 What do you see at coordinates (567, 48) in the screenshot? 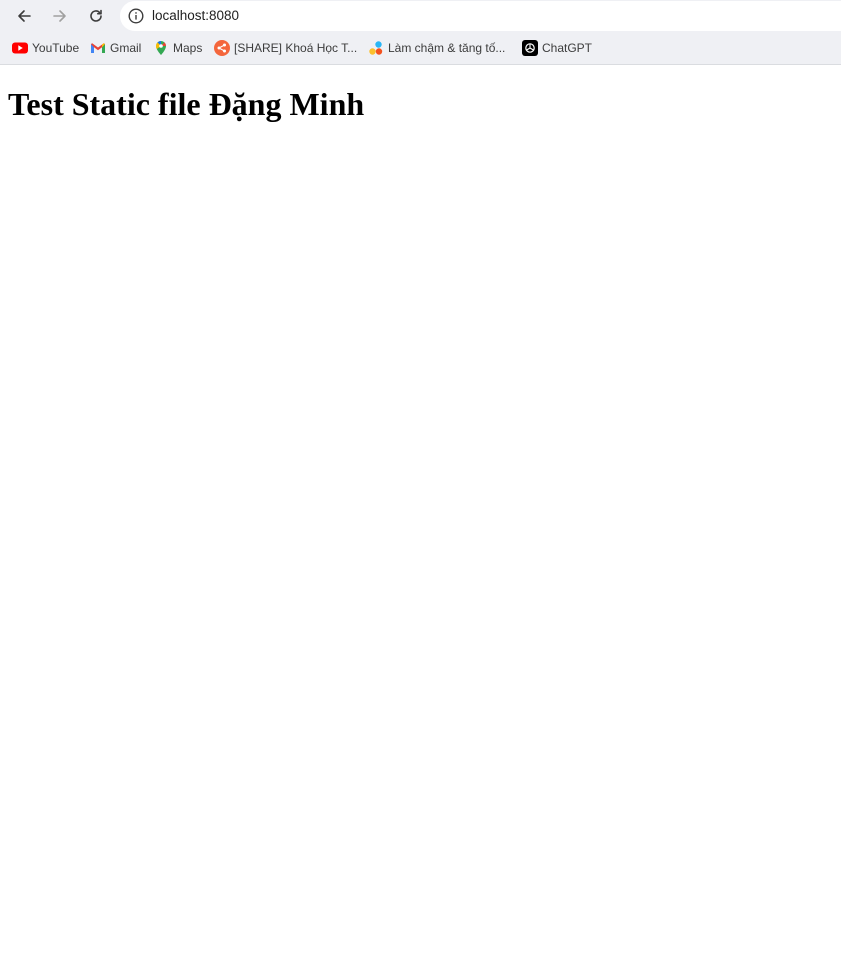
I see `bookmark-label: ChatGPT` at bounding box center [567, 48].